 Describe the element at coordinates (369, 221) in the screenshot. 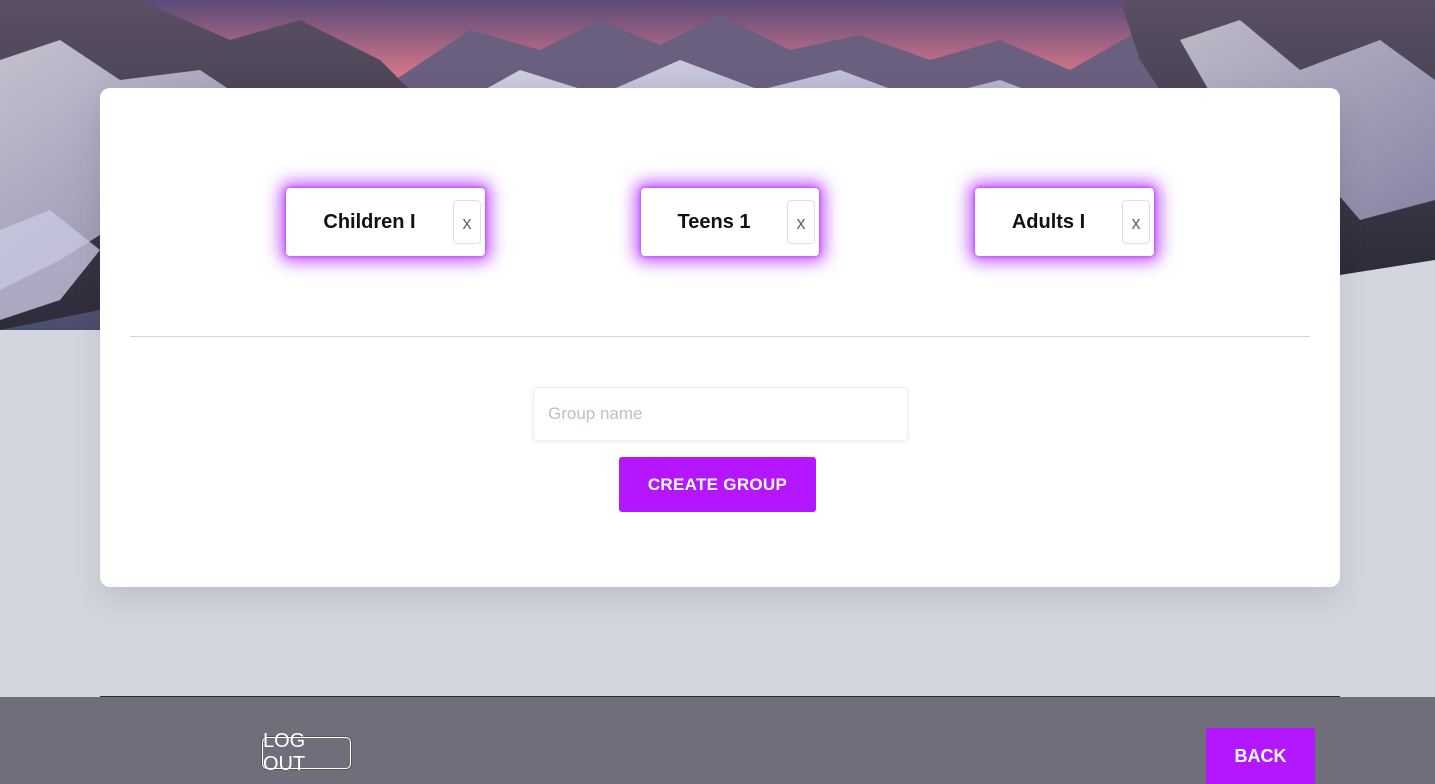

I see `group-label: Children I` at that location.